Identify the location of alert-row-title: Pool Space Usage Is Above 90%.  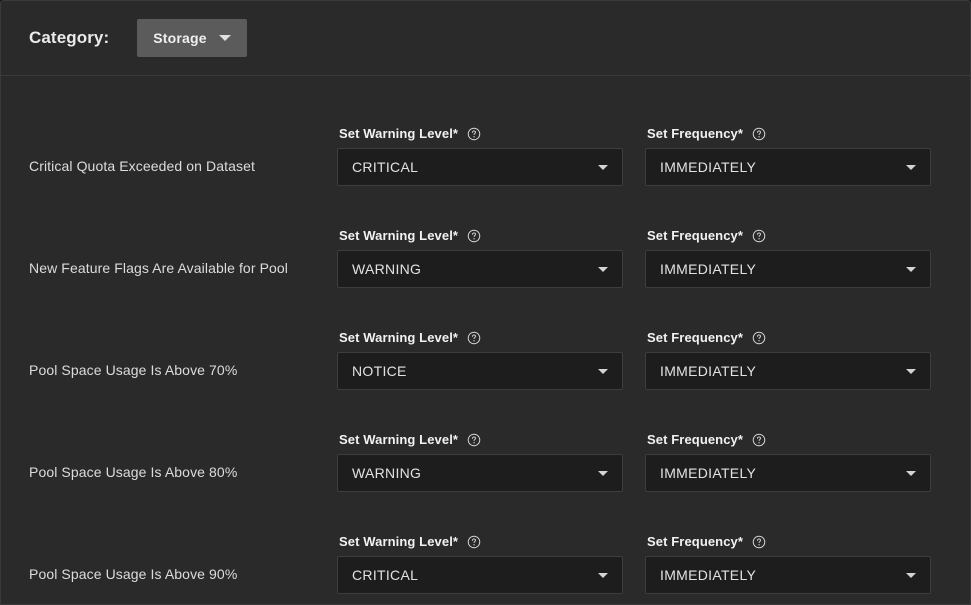
(133, 573).